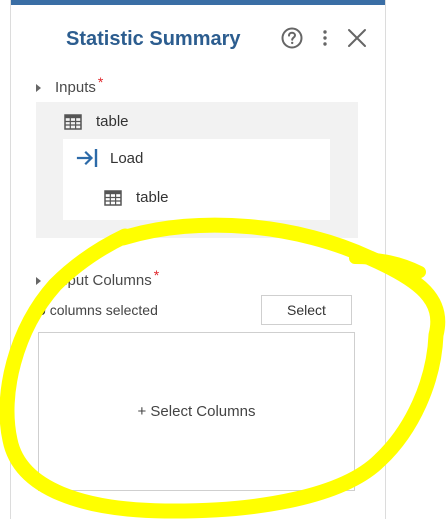  I want to click on load-node-row: Load, so click(109, 158).